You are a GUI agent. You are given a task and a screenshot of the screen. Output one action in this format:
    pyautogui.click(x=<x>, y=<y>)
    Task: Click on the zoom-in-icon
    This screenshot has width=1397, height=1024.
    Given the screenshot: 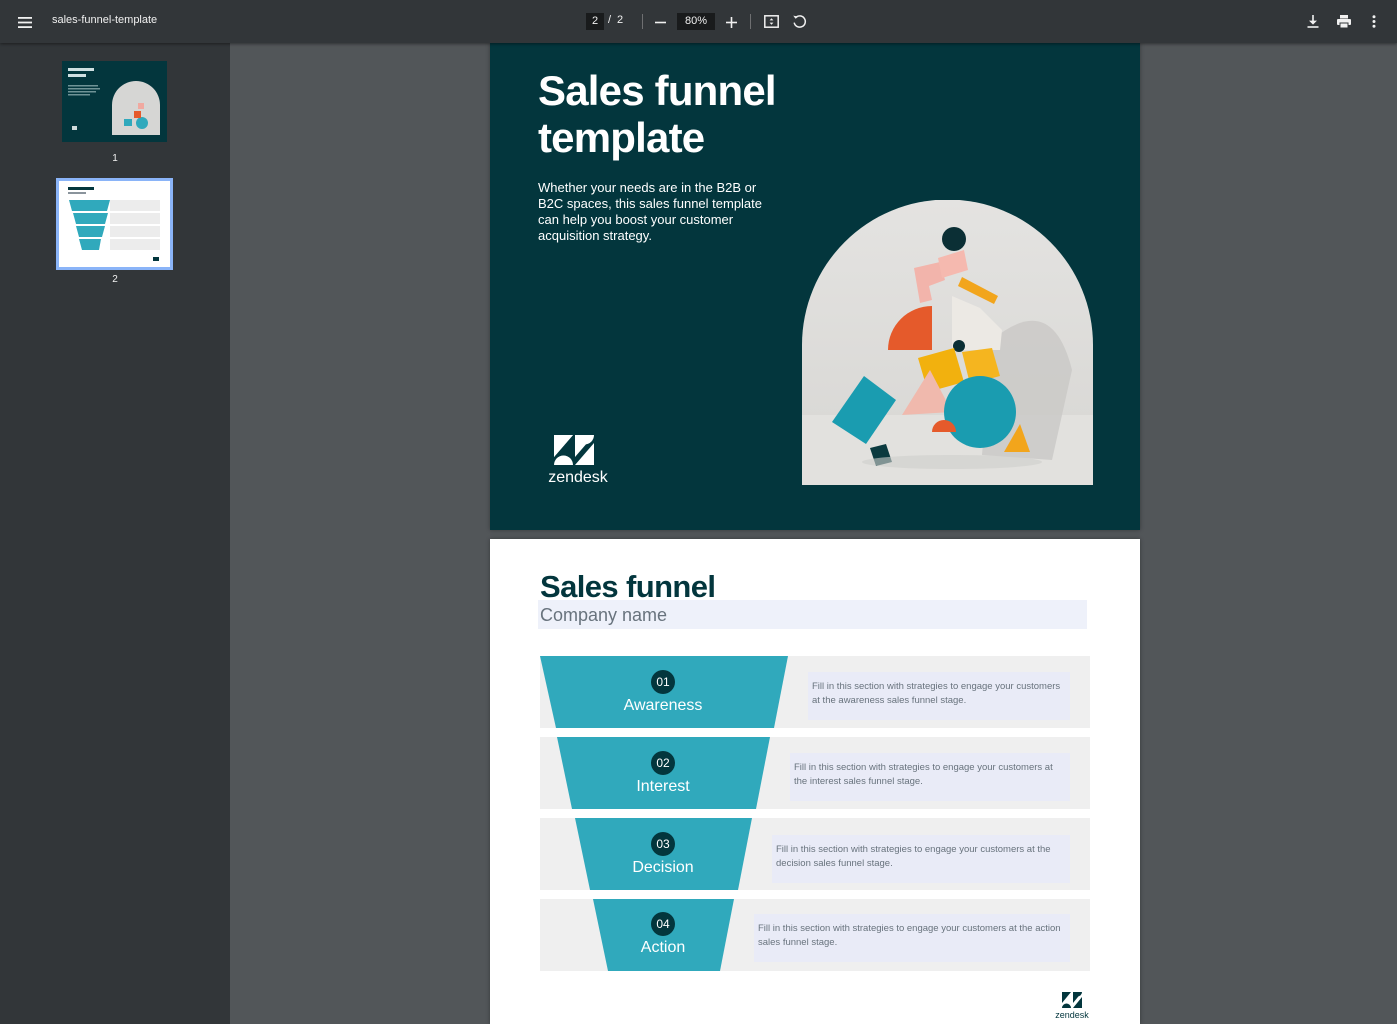 What is the action you would take?
    pyautogui.click(x=731, y=22)
    